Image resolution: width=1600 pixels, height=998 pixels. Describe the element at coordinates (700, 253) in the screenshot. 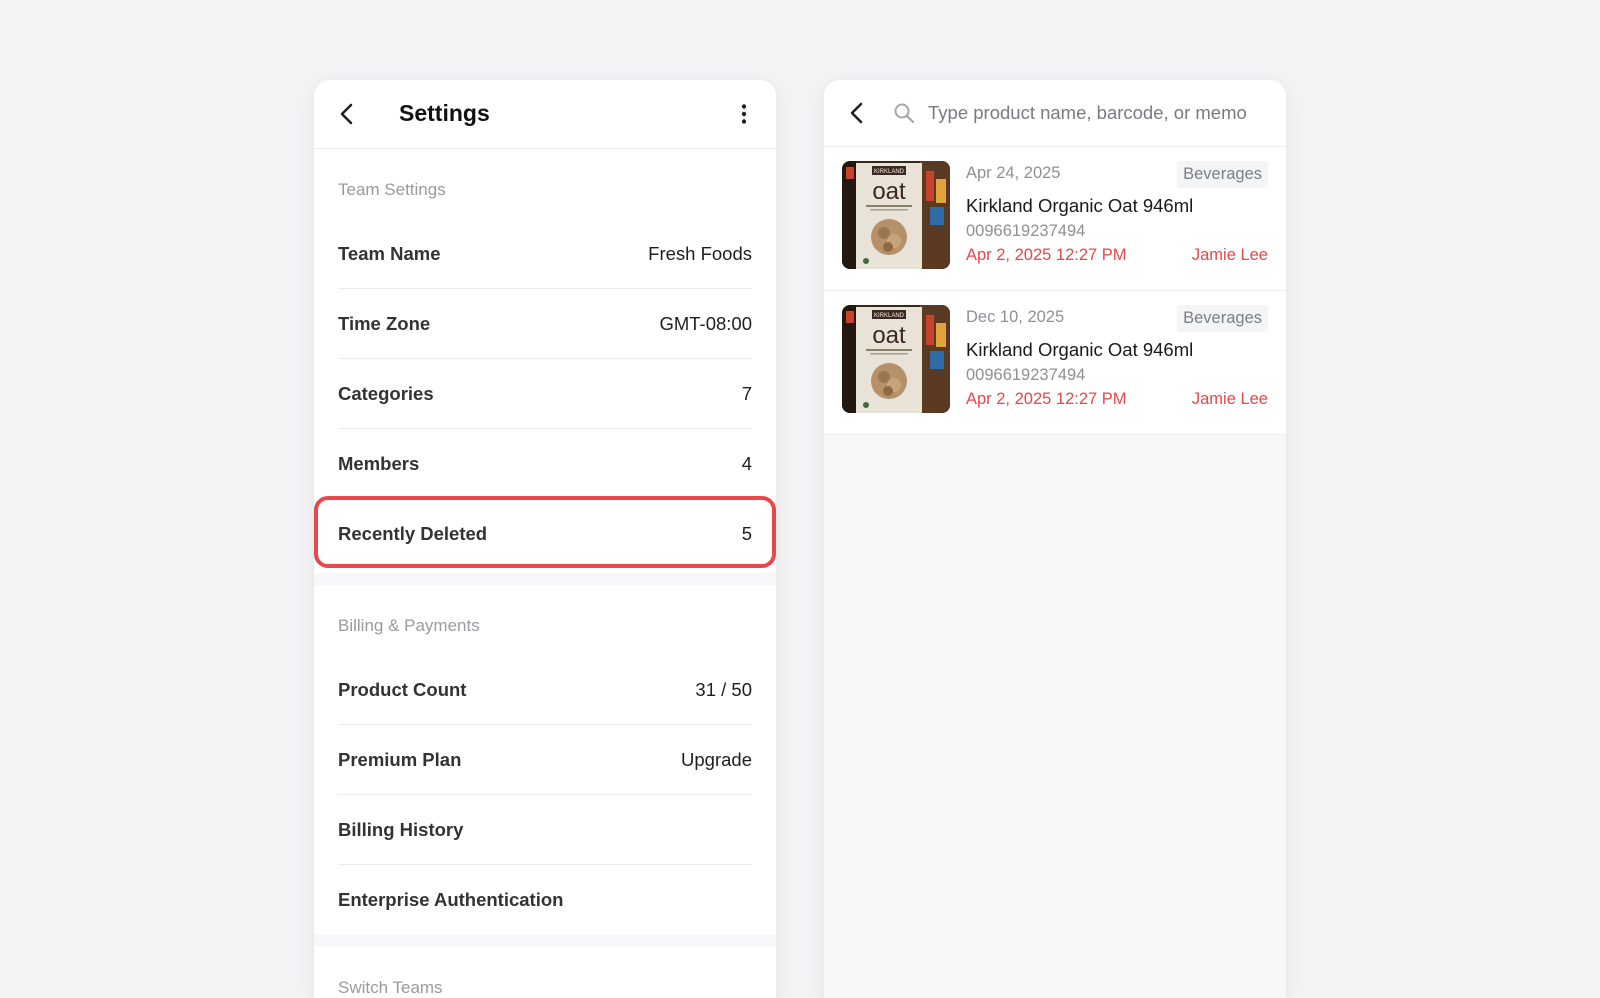

I see `row-value: Fresh Foods` at that location.